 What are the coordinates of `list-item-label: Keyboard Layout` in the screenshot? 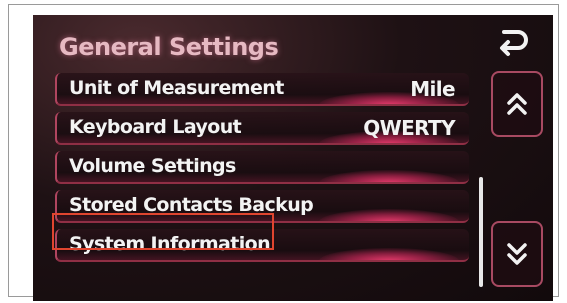 It's located at (155, 127).